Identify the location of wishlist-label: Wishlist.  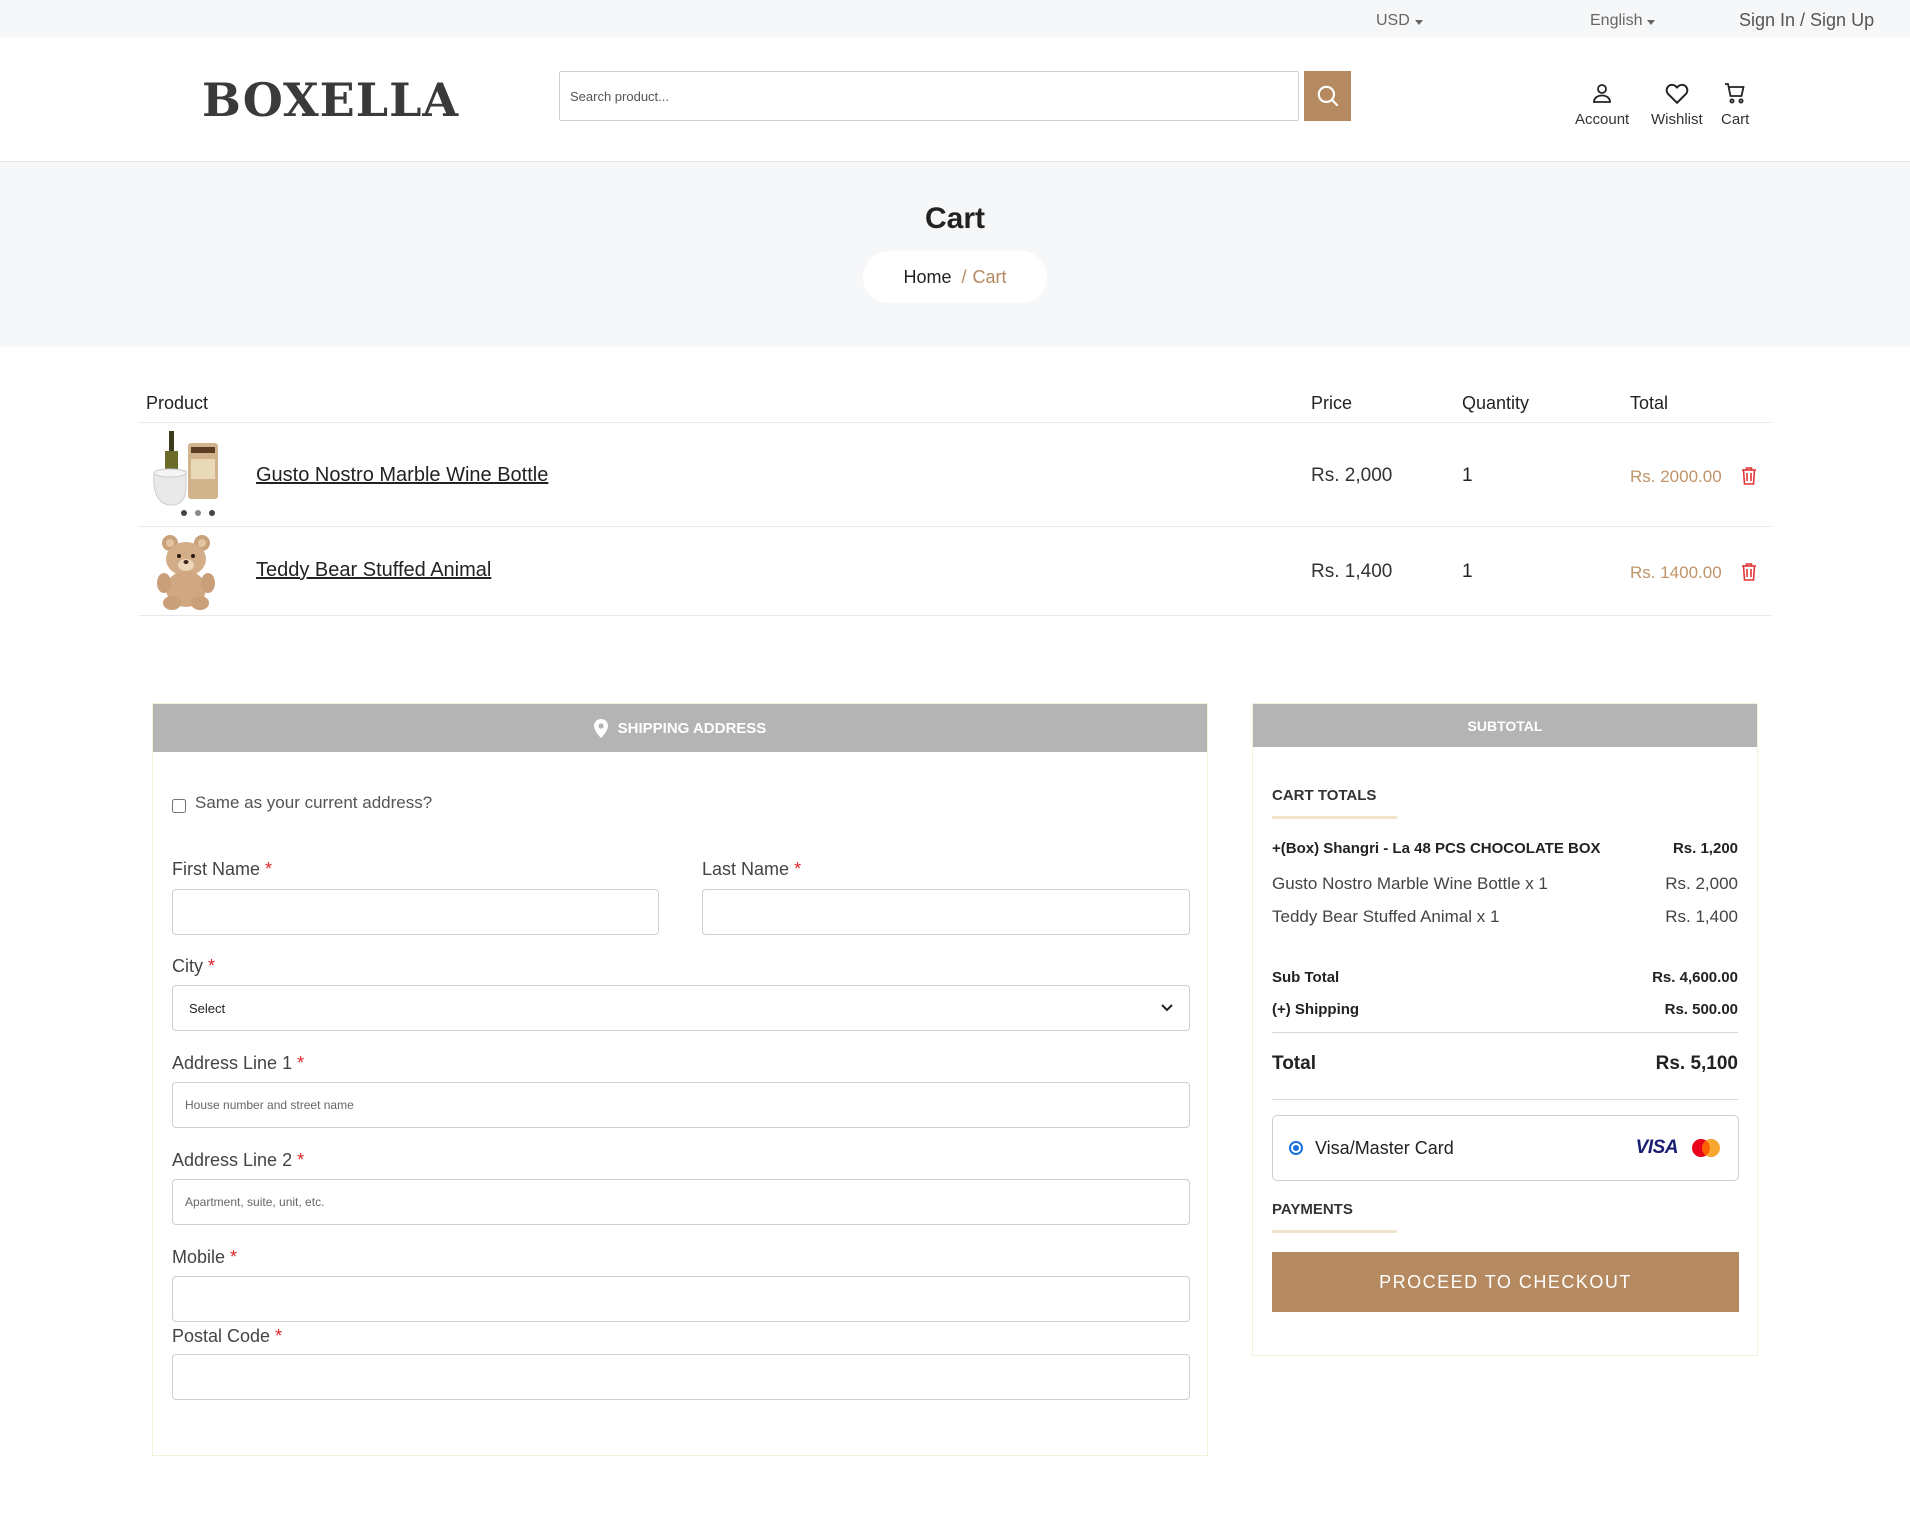
(1677, 119).